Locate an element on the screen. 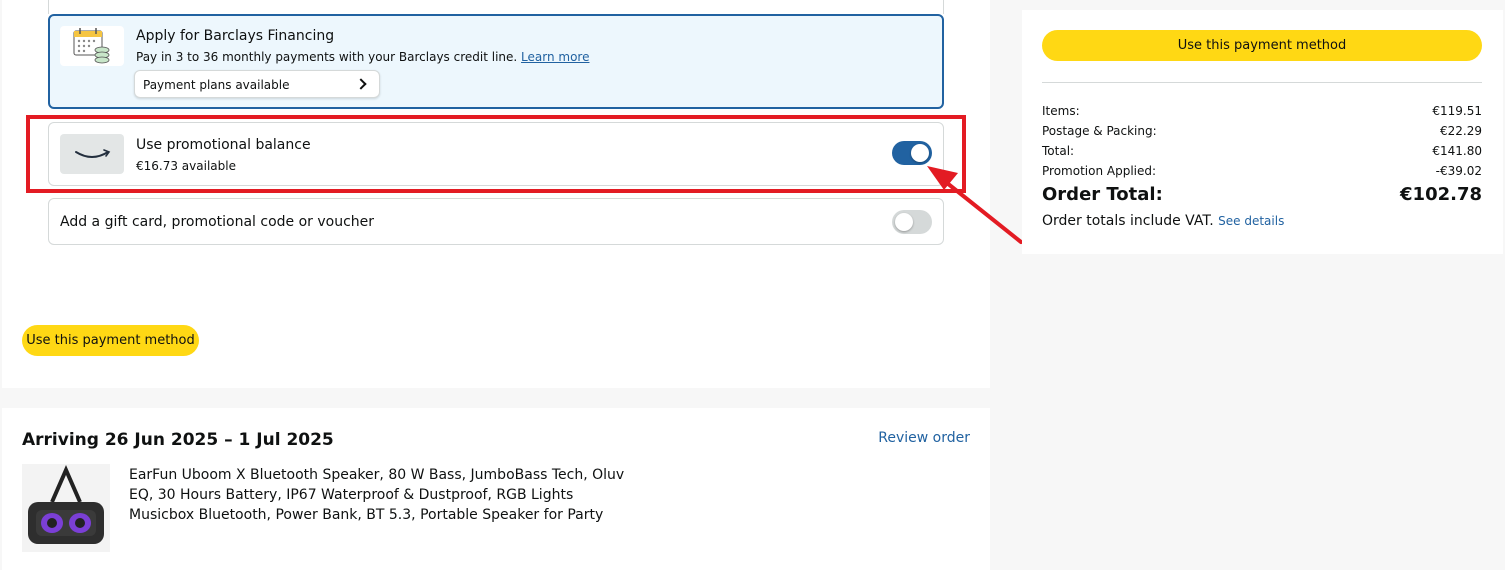 This screenshot has height=570, width=1505. gift-card-toggle is located at coordinates (912, 222).